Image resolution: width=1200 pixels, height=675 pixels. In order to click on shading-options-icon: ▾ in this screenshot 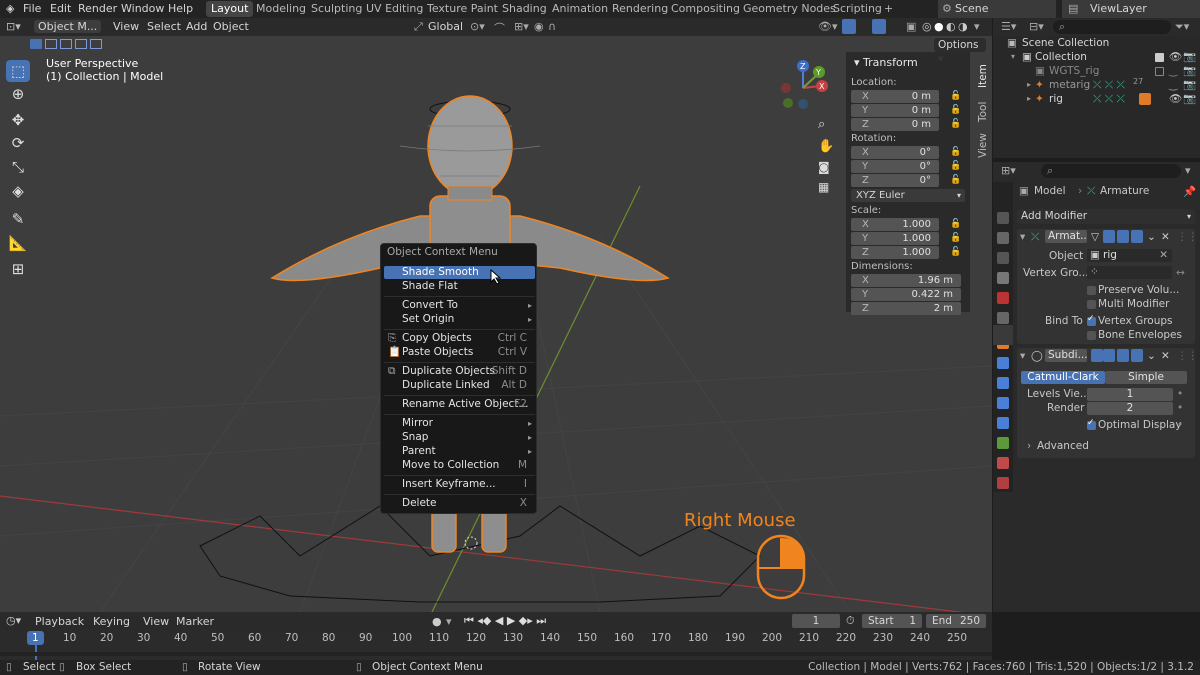, I will do `click(977, 26)`.